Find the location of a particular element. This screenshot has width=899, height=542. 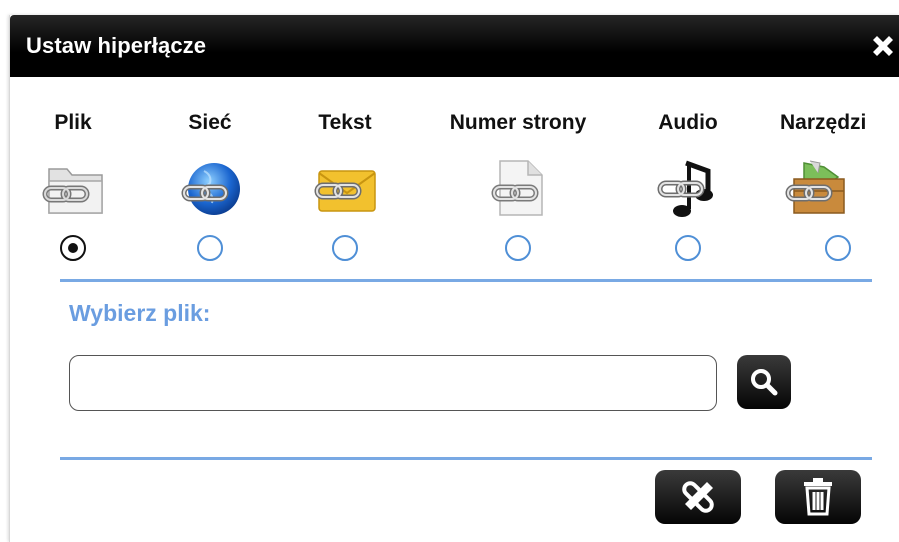

tab-audio-label: Audio is located at coordinates (688, 122).